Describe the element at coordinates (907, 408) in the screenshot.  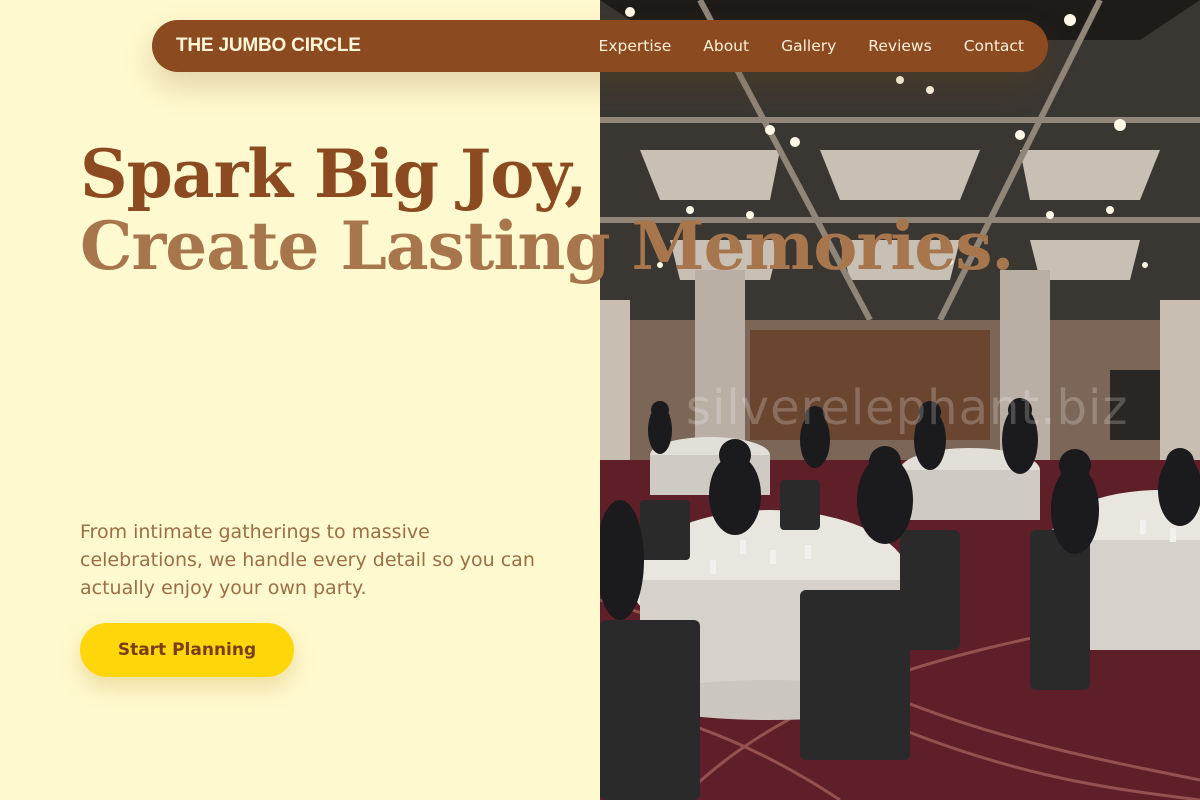
I see `photo-watermark: silverelephant.biz` at that location.